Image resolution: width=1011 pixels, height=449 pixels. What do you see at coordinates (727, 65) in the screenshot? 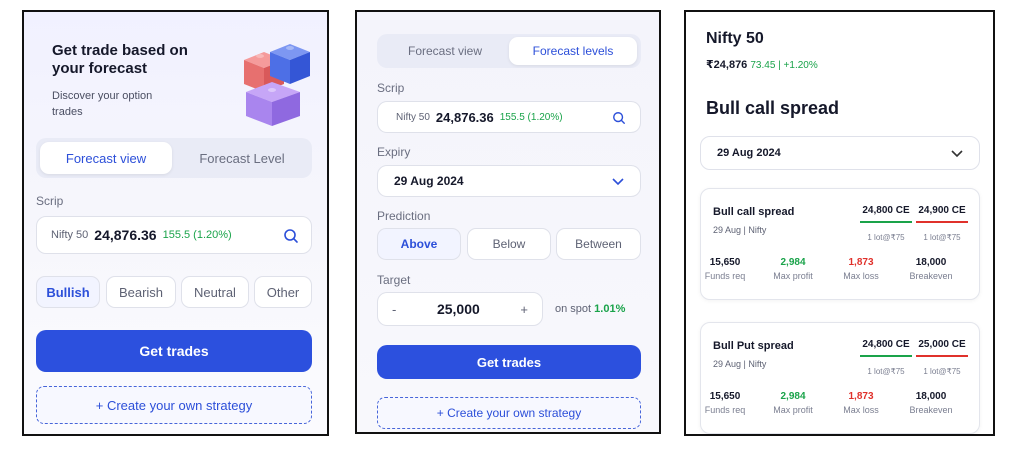
I see `instrument-price: ₹24,876` at bounding box center [727, 65].